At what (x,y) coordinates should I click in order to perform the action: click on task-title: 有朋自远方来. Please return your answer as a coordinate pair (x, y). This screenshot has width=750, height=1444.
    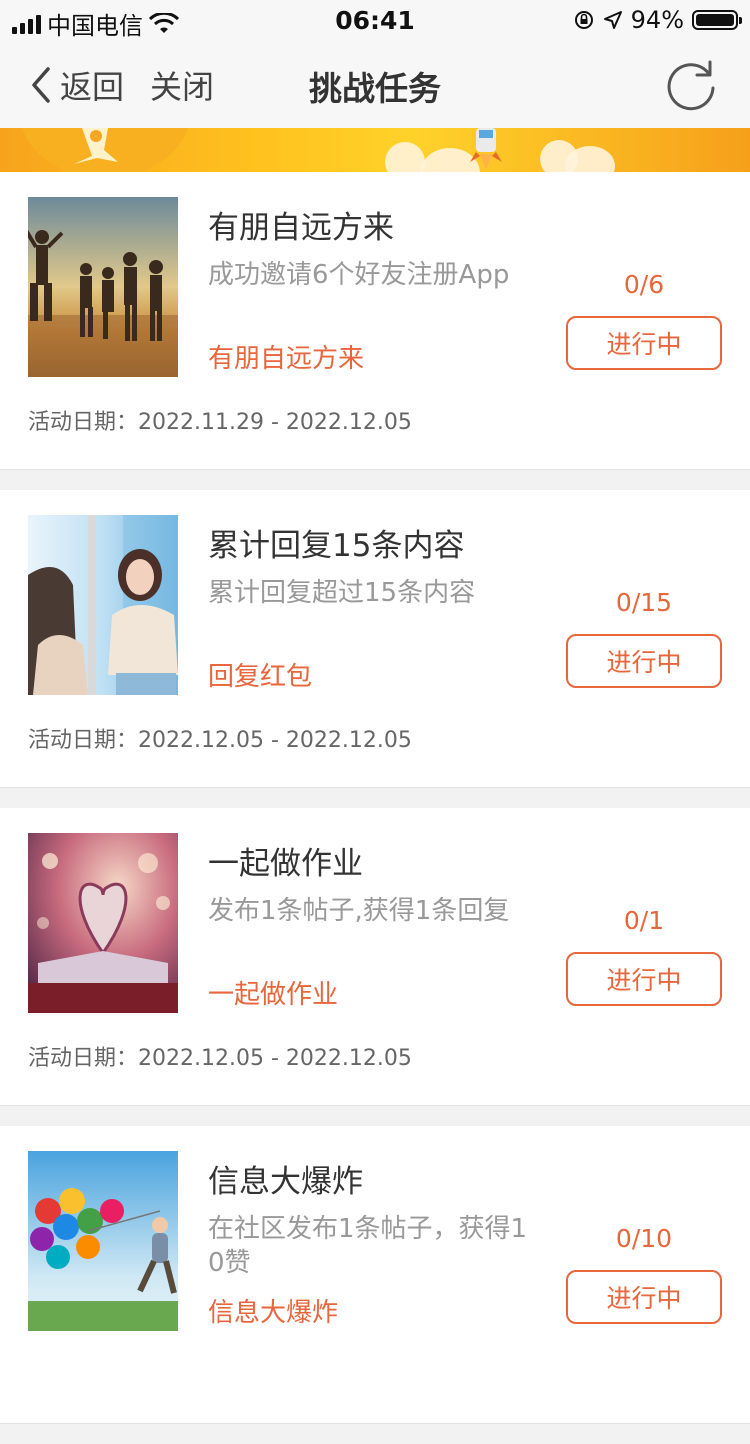
    Looking at the image, I should click on (301, 228).